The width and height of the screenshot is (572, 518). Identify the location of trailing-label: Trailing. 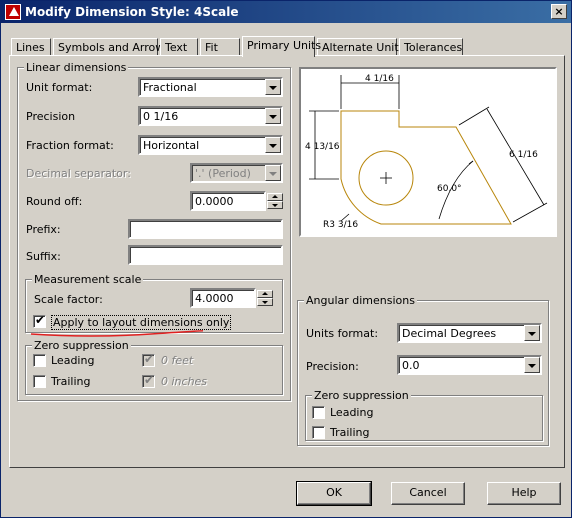
(71, 381).